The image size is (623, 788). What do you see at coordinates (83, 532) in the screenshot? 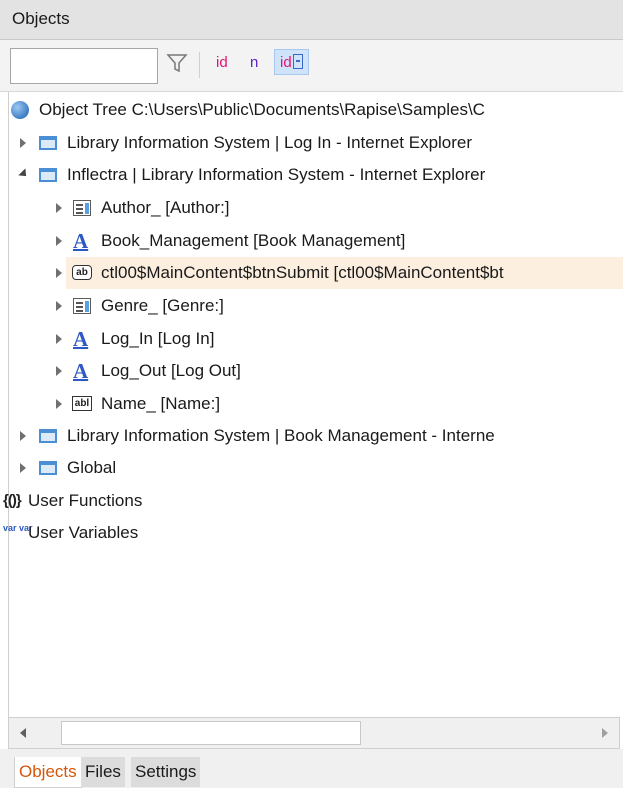
I see `tree-node-label: User Variables` at bounding box center [83, 532].